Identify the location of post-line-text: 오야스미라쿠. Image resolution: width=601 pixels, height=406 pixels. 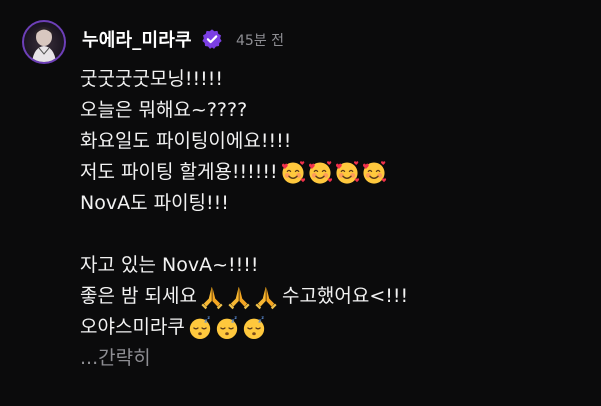
(132, 327).